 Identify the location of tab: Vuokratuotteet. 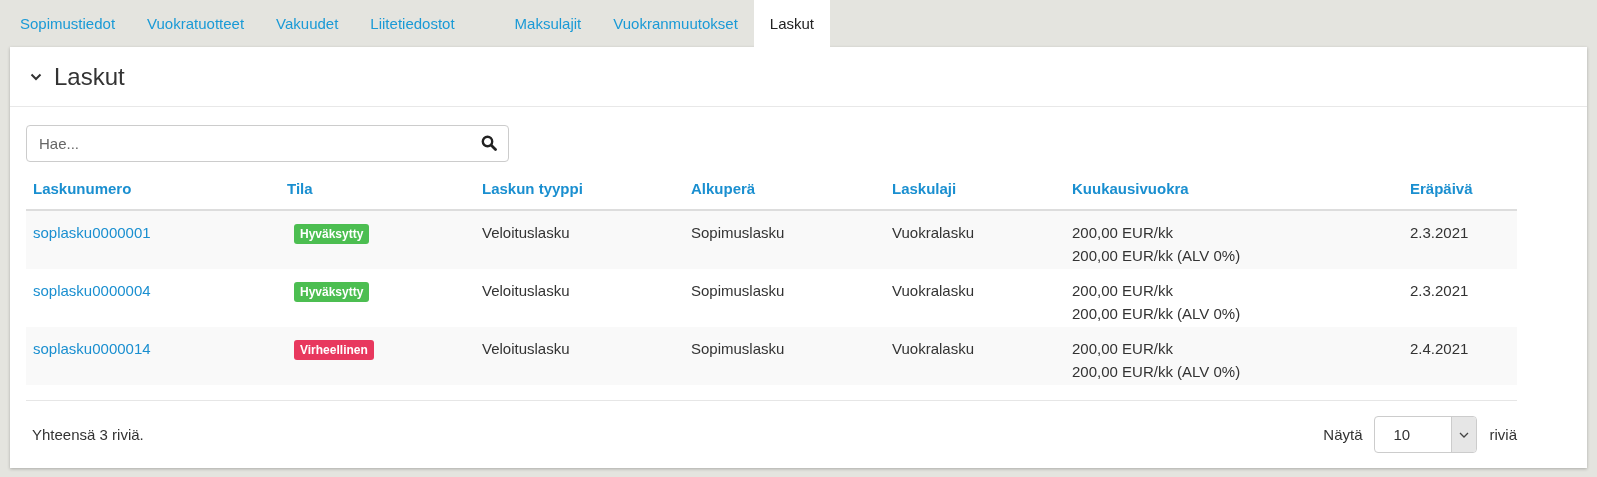
(196, 23).